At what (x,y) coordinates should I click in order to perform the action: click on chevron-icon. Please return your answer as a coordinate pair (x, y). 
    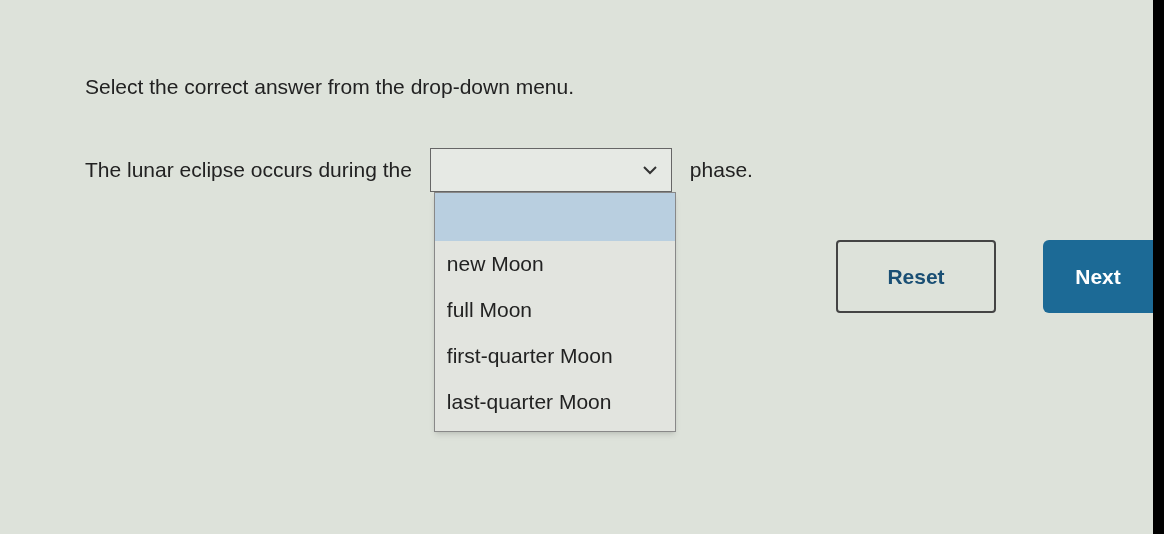
    Looking at the image, I should click on (649, 170).